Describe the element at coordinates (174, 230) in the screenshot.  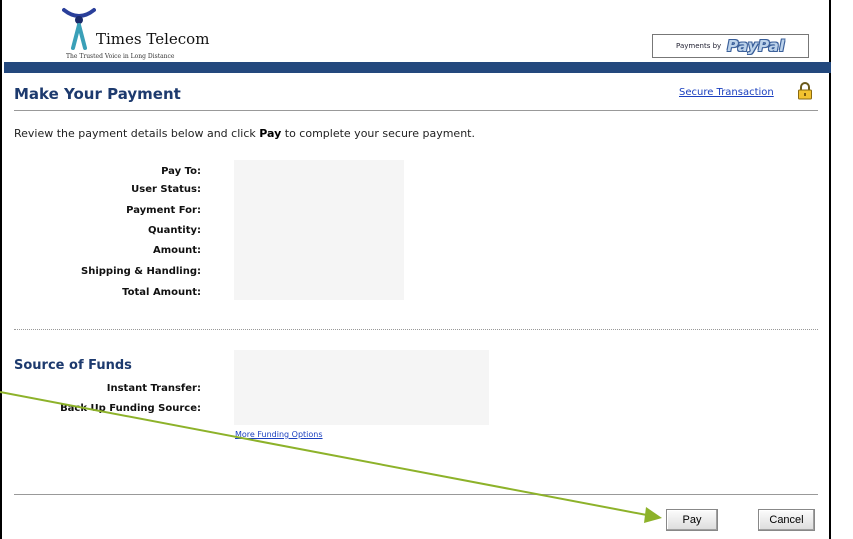
I see `quantity-label: Quantity:` at that location.